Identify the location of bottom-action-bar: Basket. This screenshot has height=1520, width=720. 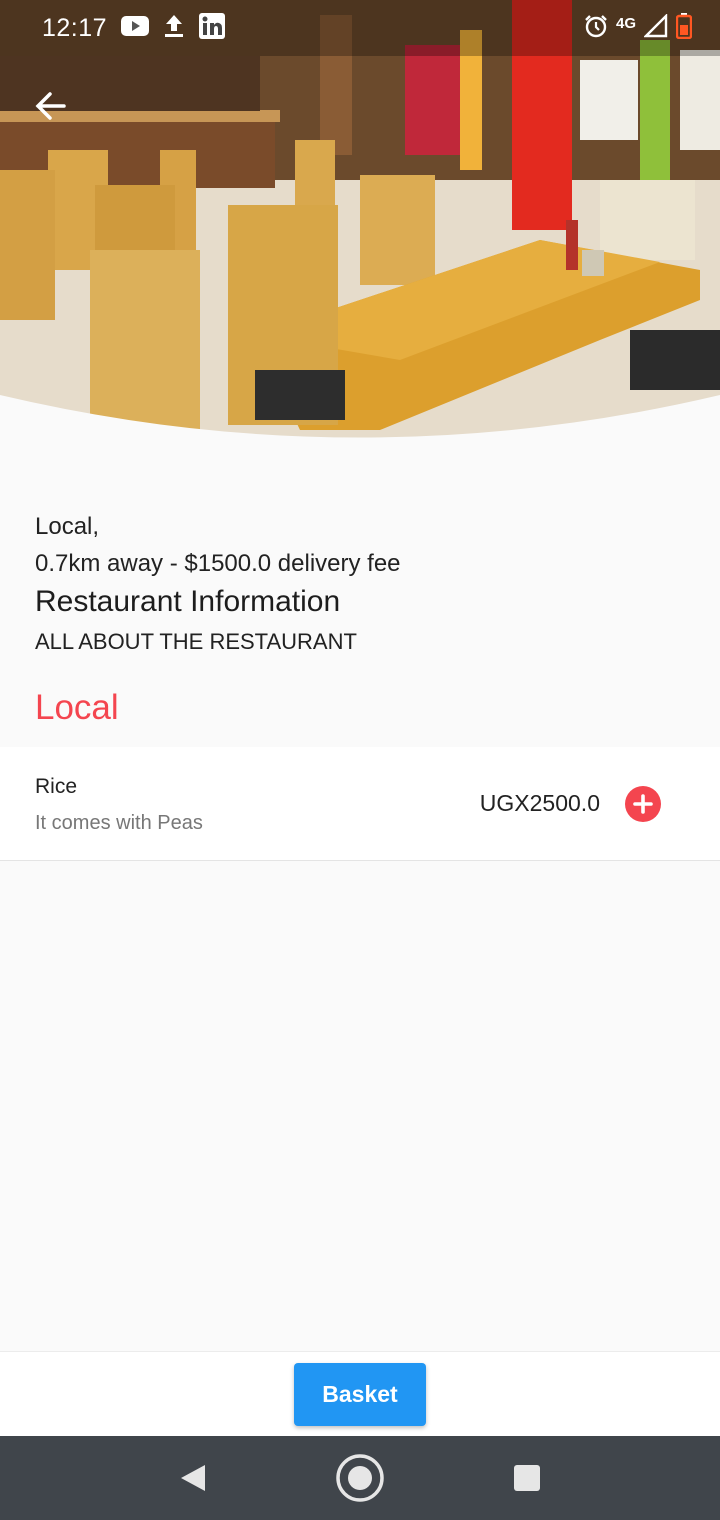
(360, 1393).